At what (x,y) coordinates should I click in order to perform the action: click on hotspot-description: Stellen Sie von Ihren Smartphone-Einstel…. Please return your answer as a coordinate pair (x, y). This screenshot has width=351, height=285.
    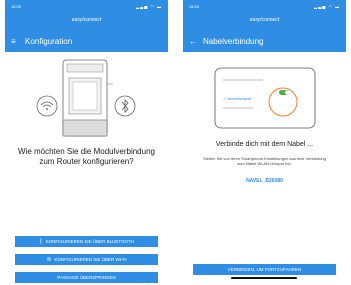
    Looking at the image, I should click on (264, 161).